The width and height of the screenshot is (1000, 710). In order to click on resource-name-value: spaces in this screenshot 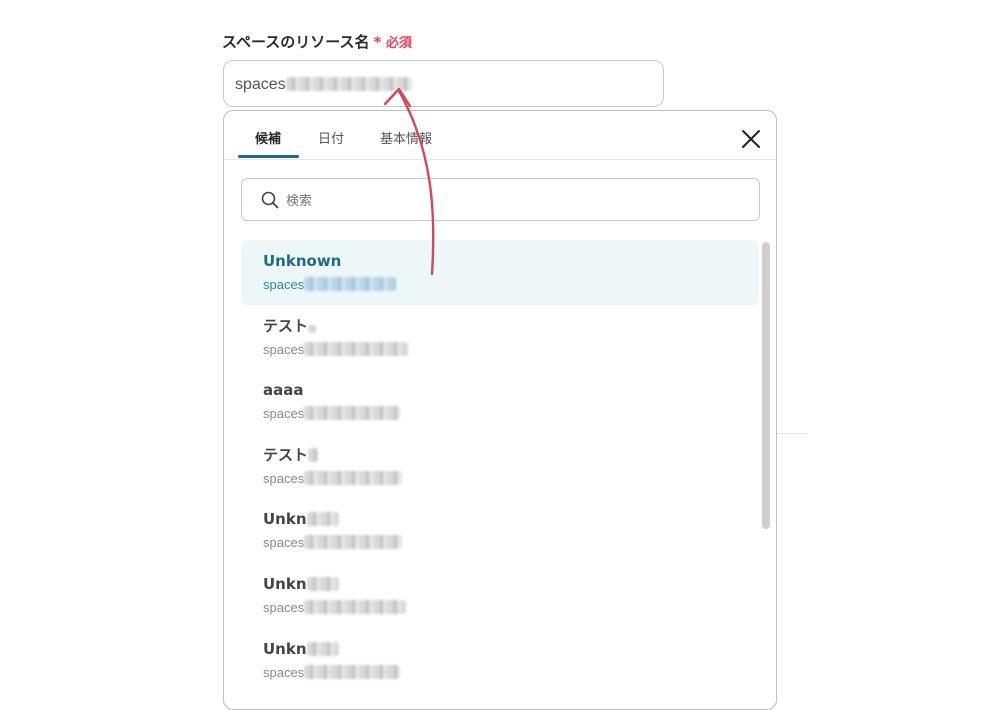, I will do `click(323, 85)`.